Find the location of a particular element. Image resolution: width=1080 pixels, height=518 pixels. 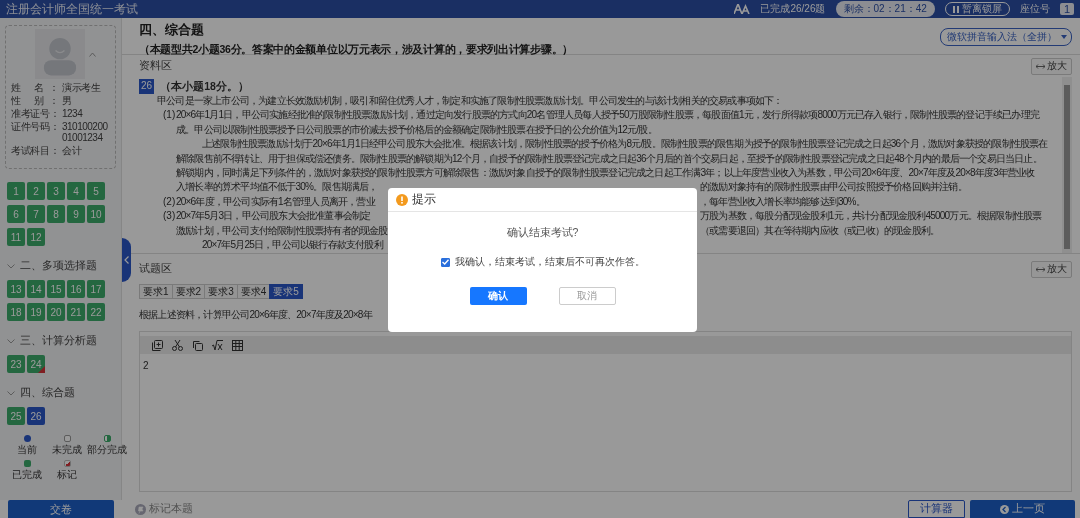

part-title: 四、综合题 is located at coordinates (172, 30).